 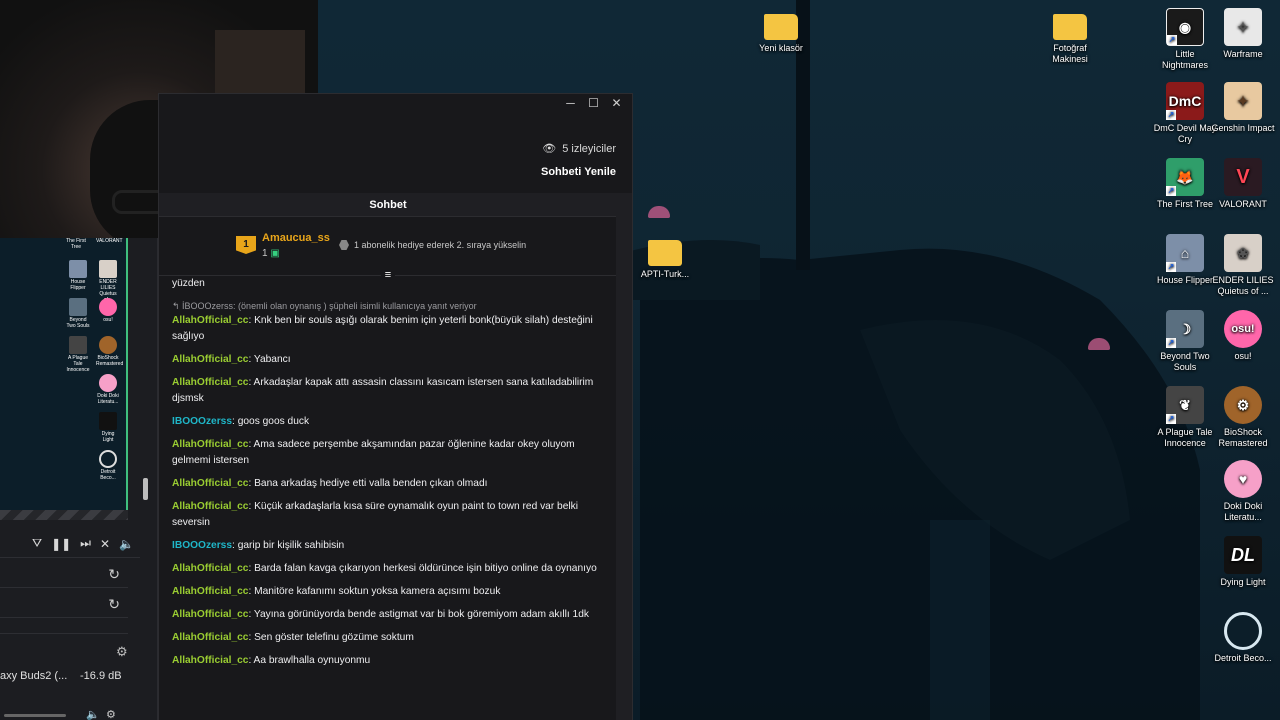 I want to click on bioshock-icon: ⚙, so click(x=1243, y=405).